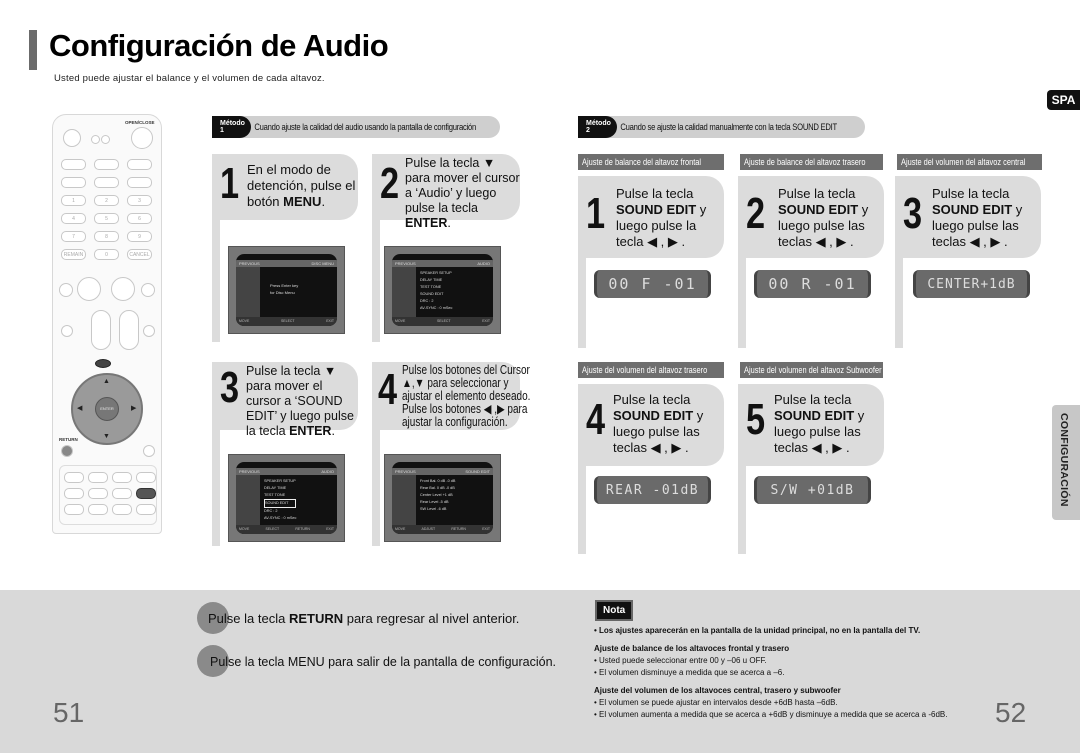  I want to click on title-accent-bar, so click(33, 50).